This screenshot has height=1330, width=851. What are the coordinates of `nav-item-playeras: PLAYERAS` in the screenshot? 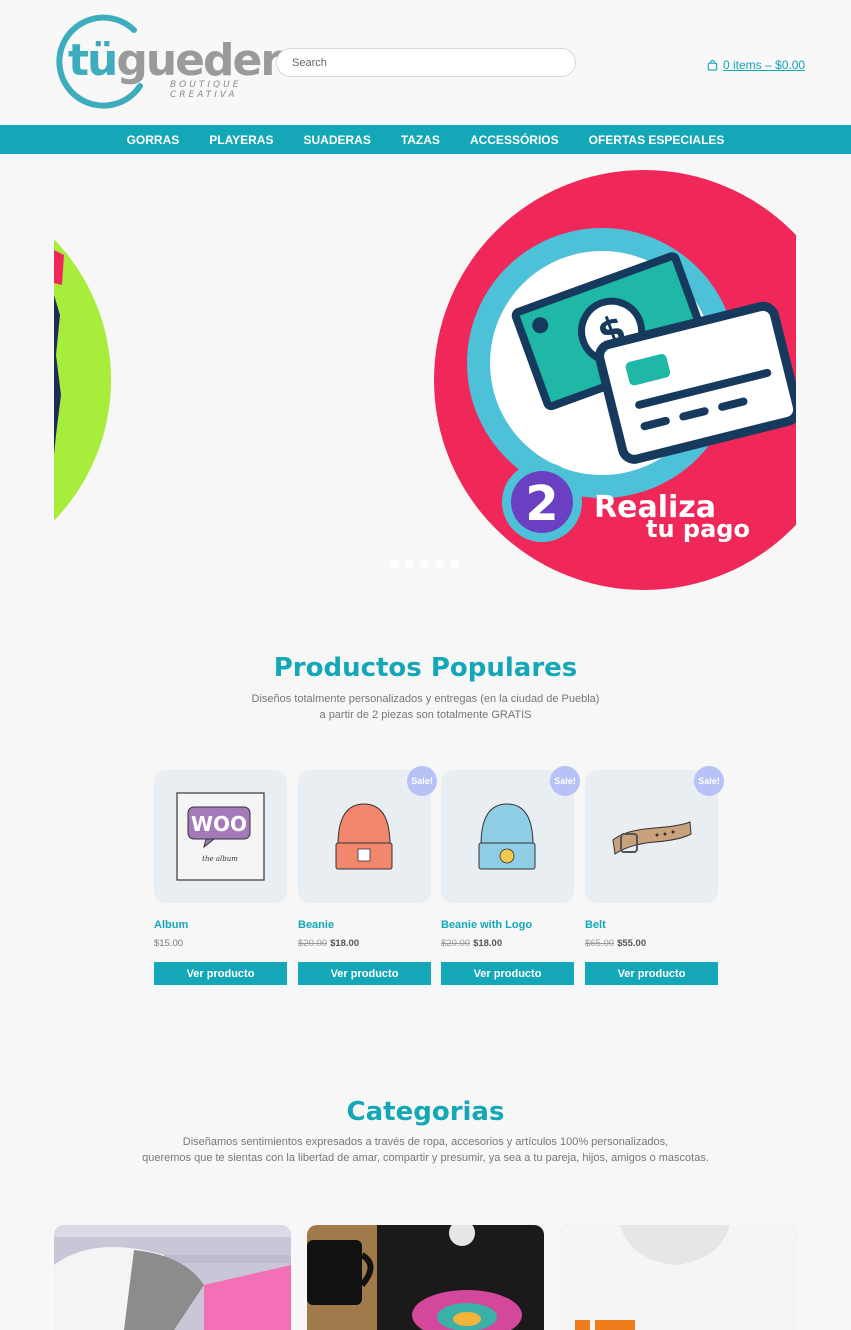 It's located at (241, 140).